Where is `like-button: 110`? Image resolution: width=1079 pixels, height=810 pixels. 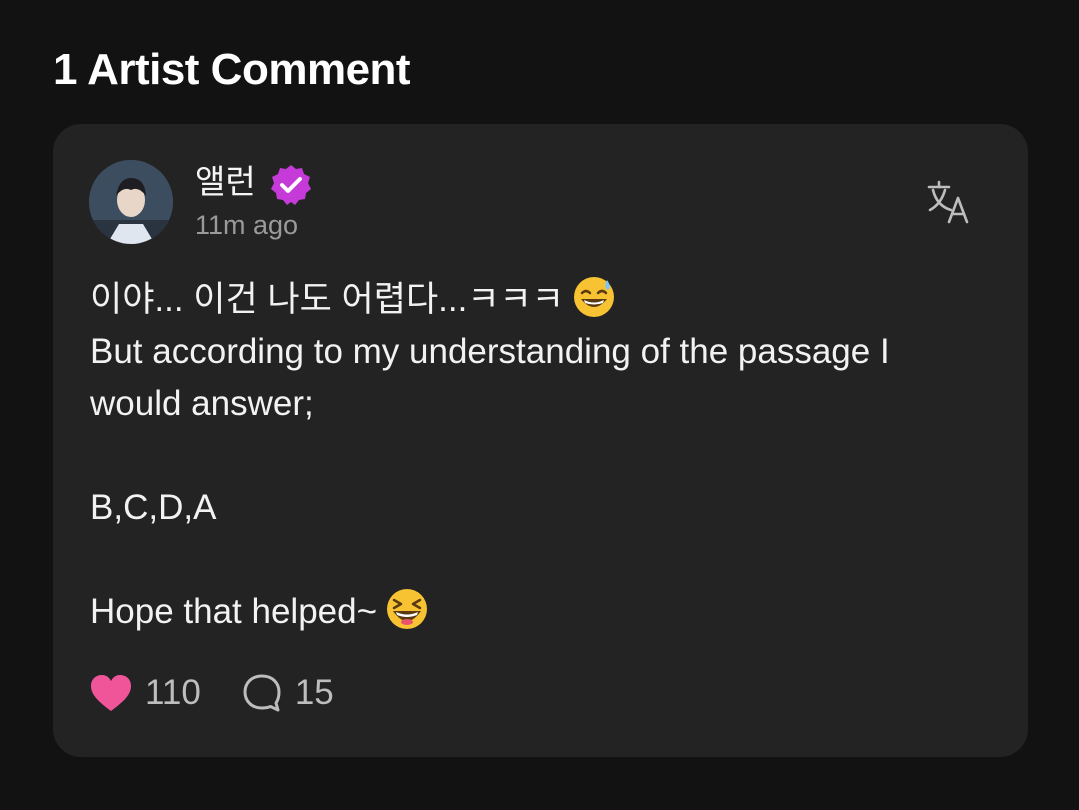 like-button: 110 is located at coordinates (145, 693).